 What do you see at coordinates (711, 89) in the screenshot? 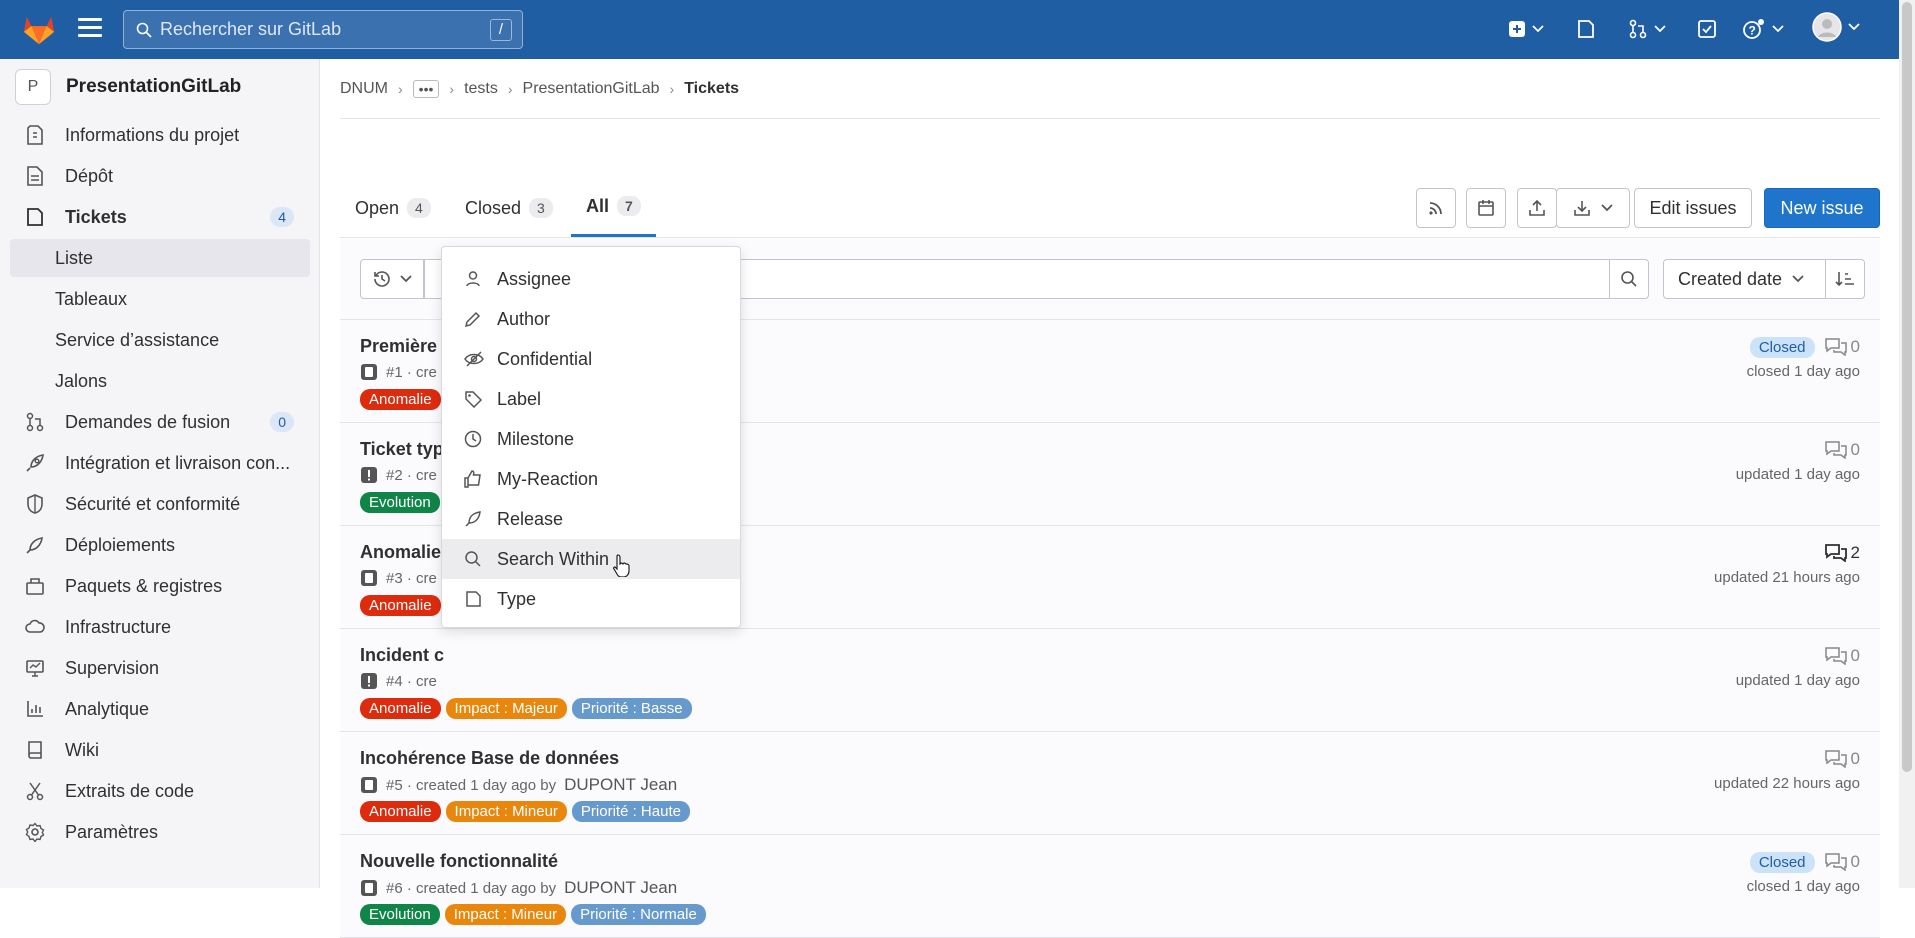
I see `breadcrumb-current: Tickets` at bounding box center [711, 89].